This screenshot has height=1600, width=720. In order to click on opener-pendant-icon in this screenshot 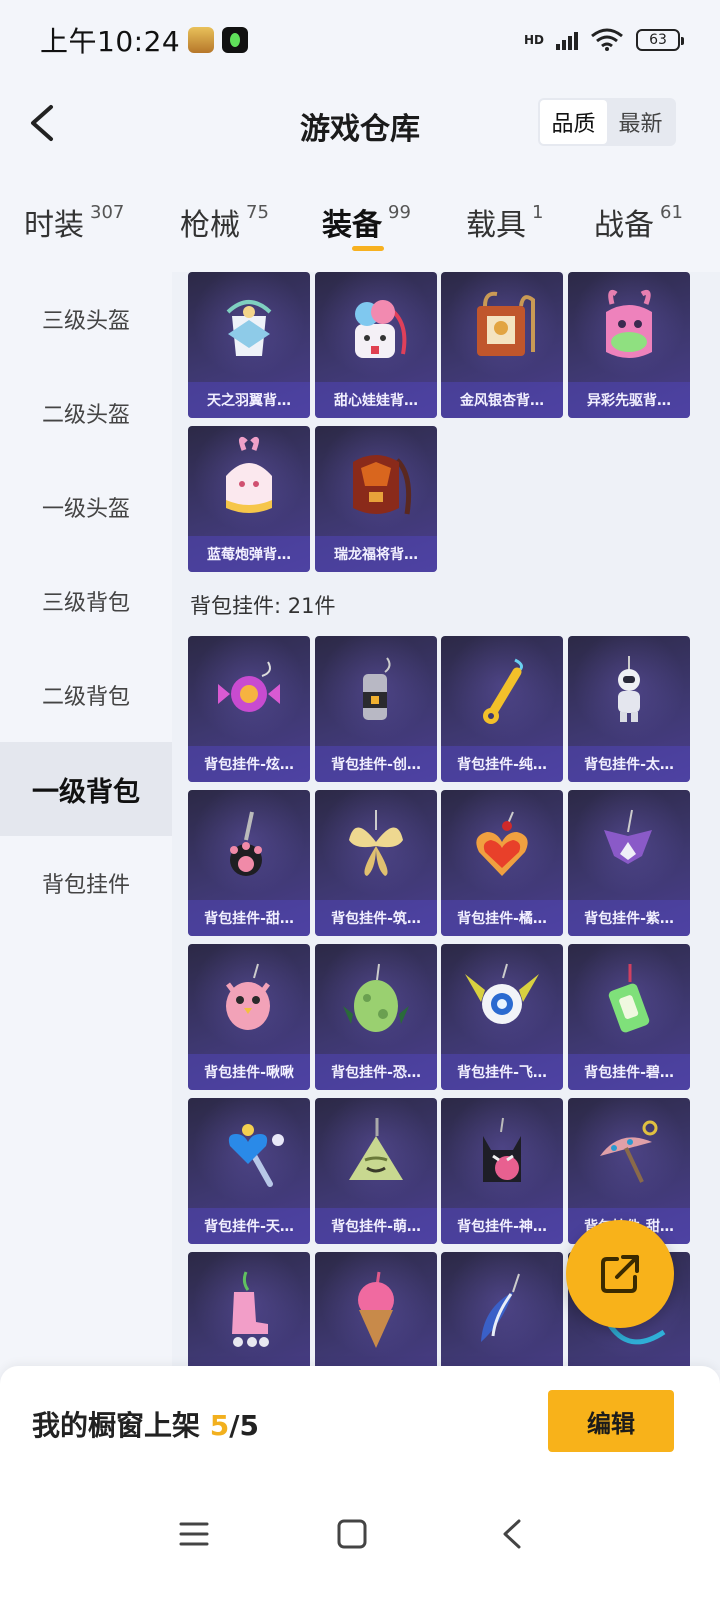, I will do `click(503, 691)`.